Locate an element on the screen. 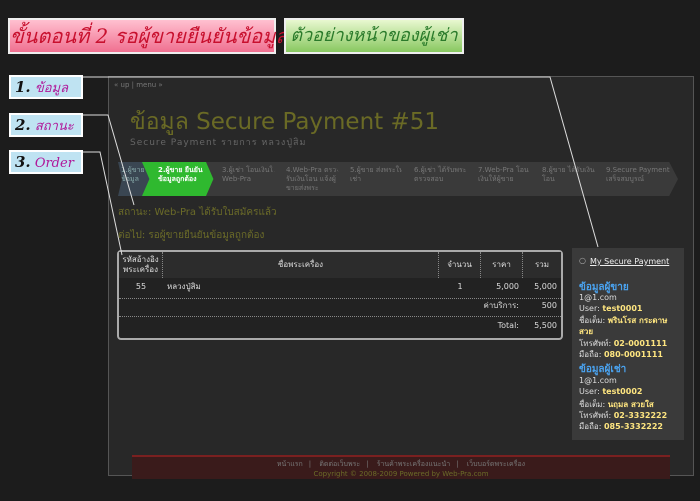 Image resolution: width=700 pixels, height=501 pixels. tag-status-text: สถานะ is located at coordinates (54, 126).